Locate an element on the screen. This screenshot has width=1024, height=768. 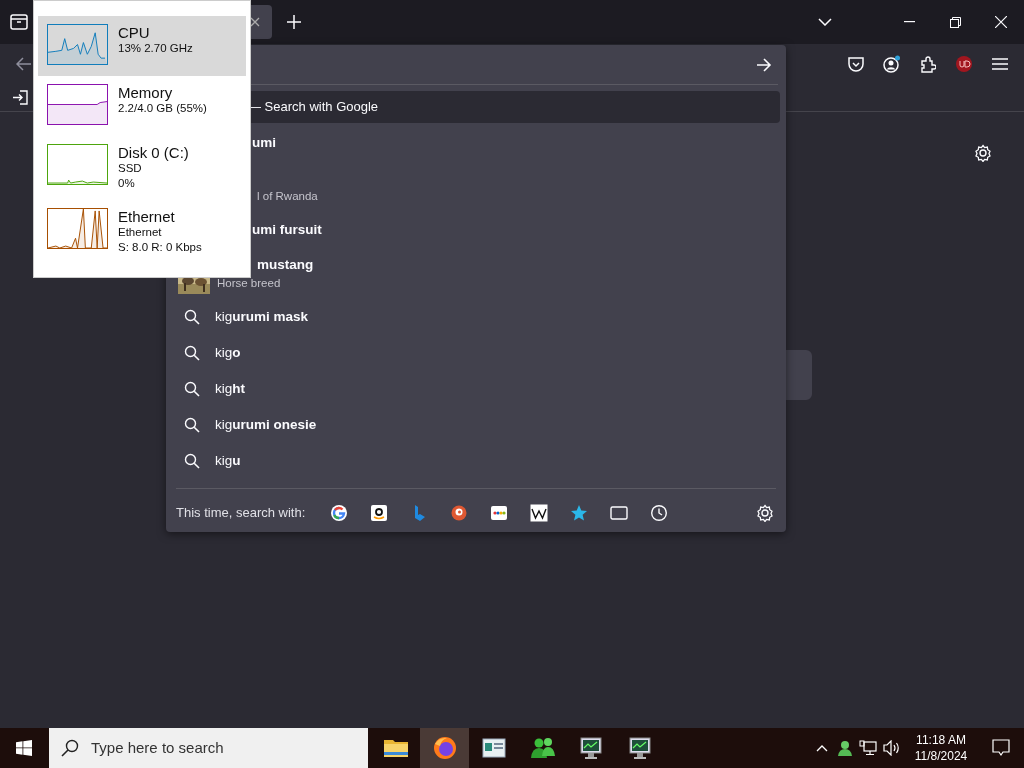
result-subtitle: l of Rwanda is located at coordinates (287, 196).